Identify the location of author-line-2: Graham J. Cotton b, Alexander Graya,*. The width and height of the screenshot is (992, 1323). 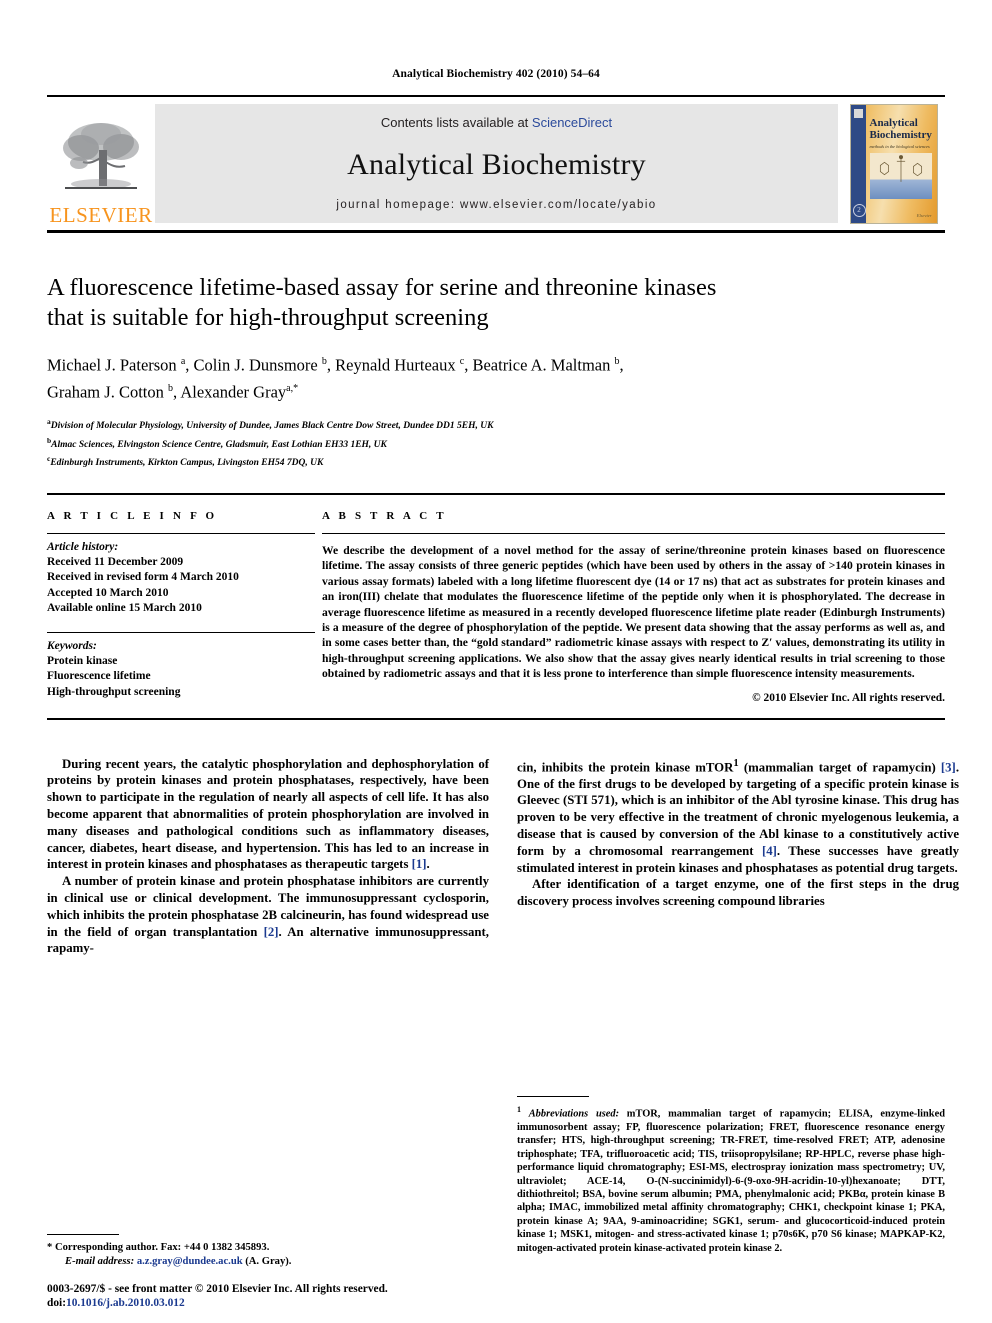
(173, 391).